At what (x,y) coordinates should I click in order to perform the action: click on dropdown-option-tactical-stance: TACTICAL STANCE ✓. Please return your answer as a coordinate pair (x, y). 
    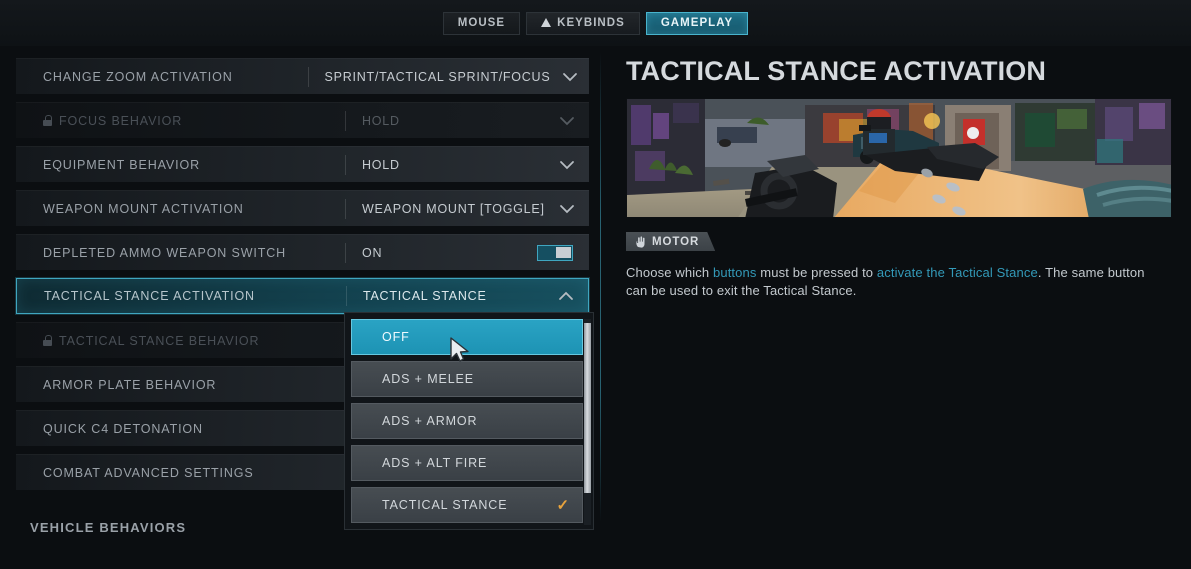
    Looking at the image, I should click on (467, 505).